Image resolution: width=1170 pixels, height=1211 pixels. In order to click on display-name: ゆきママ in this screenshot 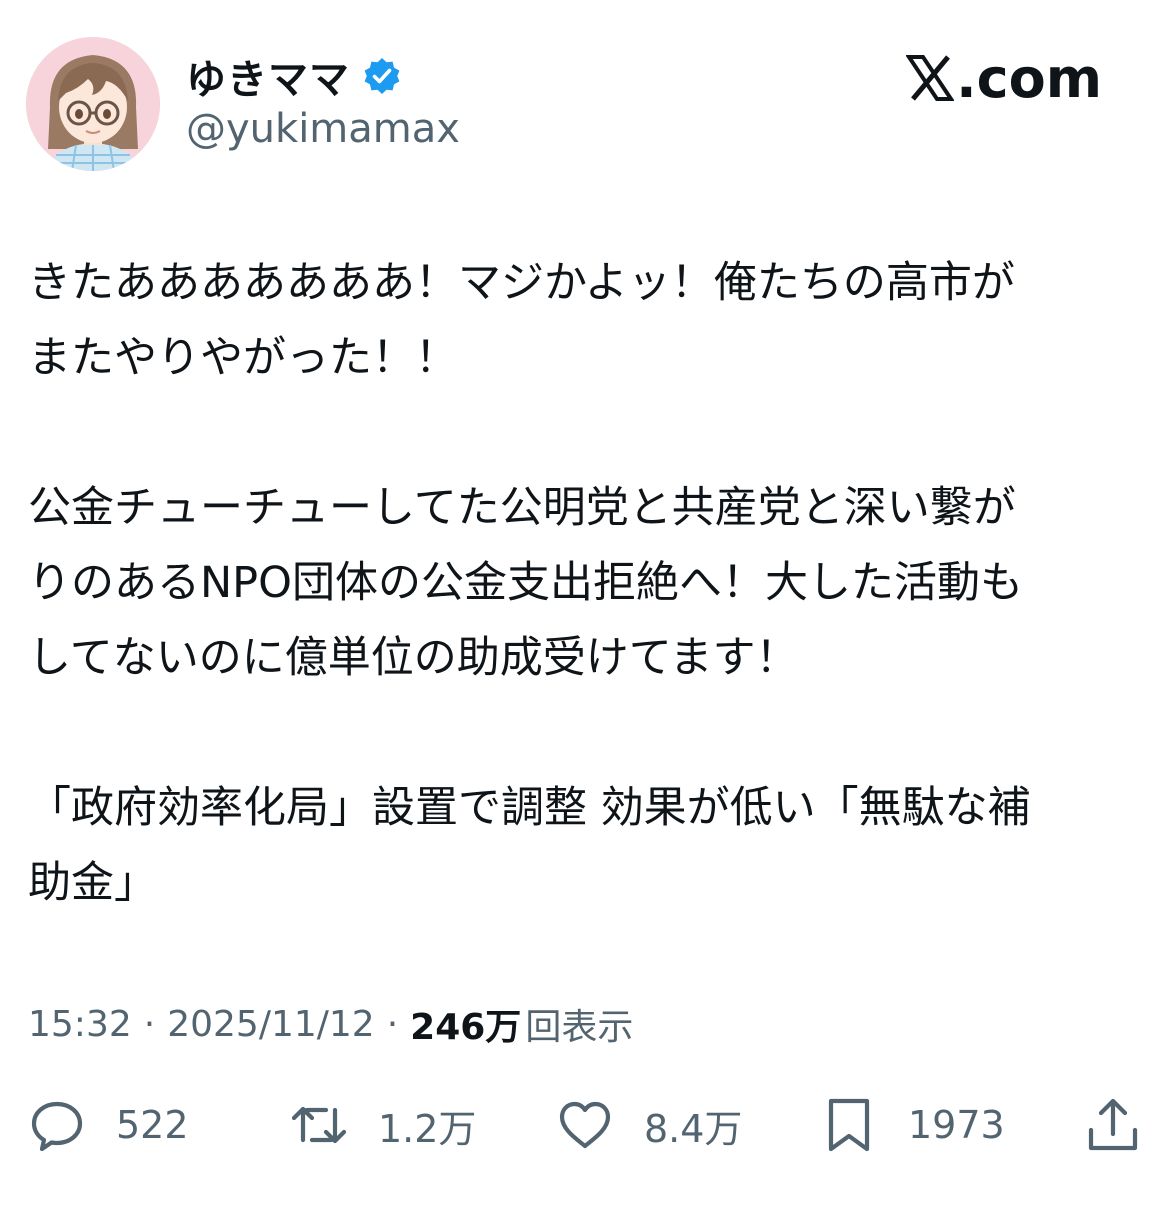, I will do `click(268, 76)`.